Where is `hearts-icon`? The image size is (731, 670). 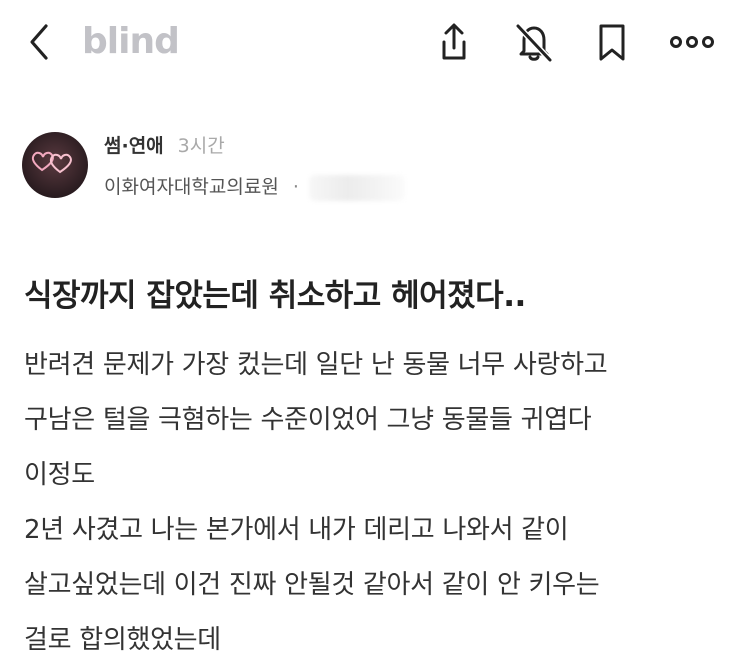
hearts-icon is located at coordinates (51, 162).